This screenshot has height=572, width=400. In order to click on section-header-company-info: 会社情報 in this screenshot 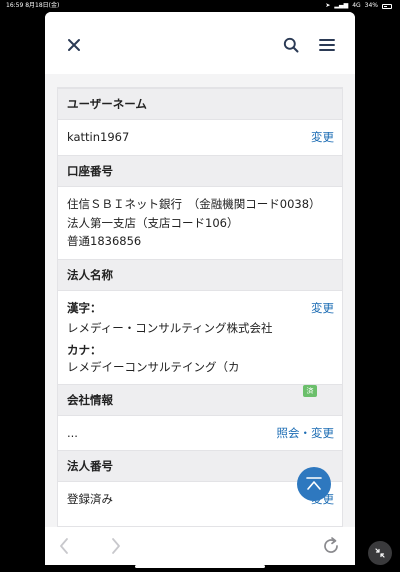, I will do `click(200, 400)`.